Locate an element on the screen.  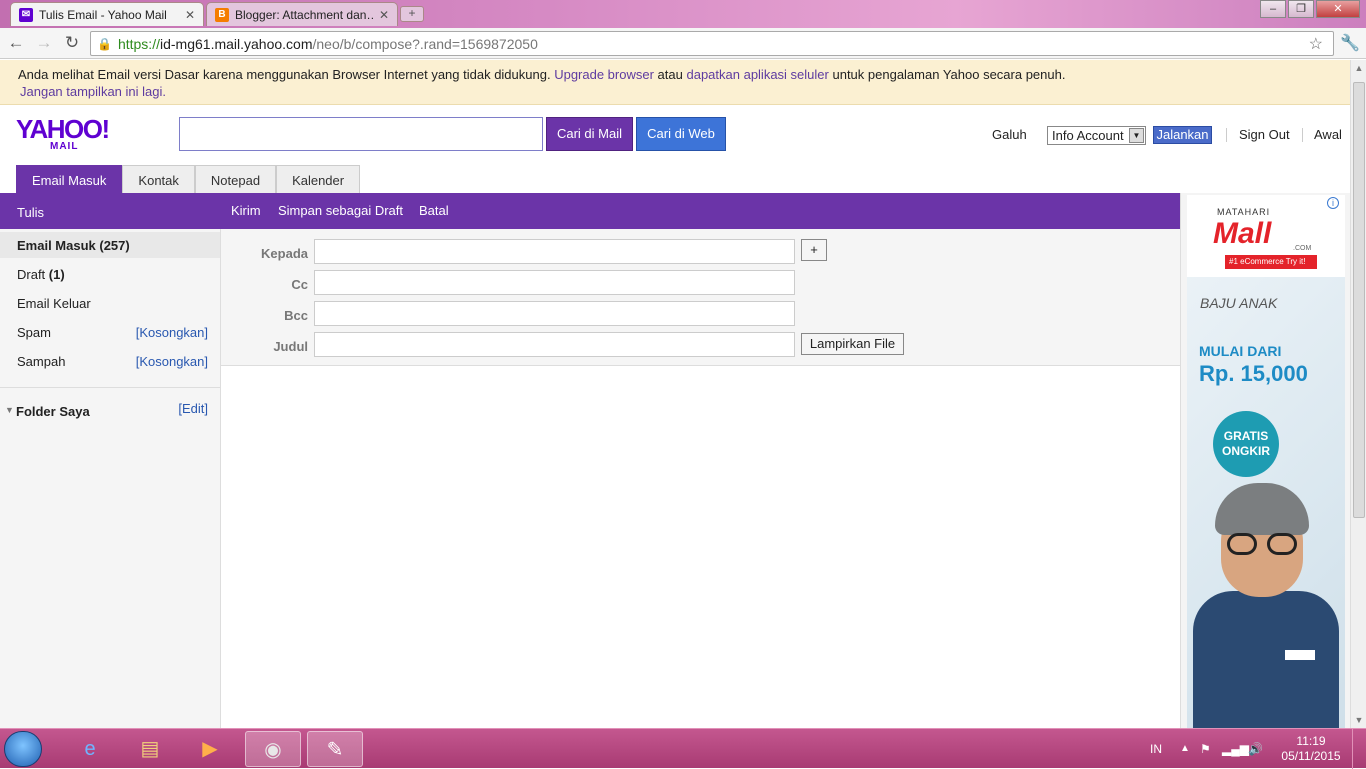
upgrade-browser-link: Upgrade browser is located at coordinates (604, 74).